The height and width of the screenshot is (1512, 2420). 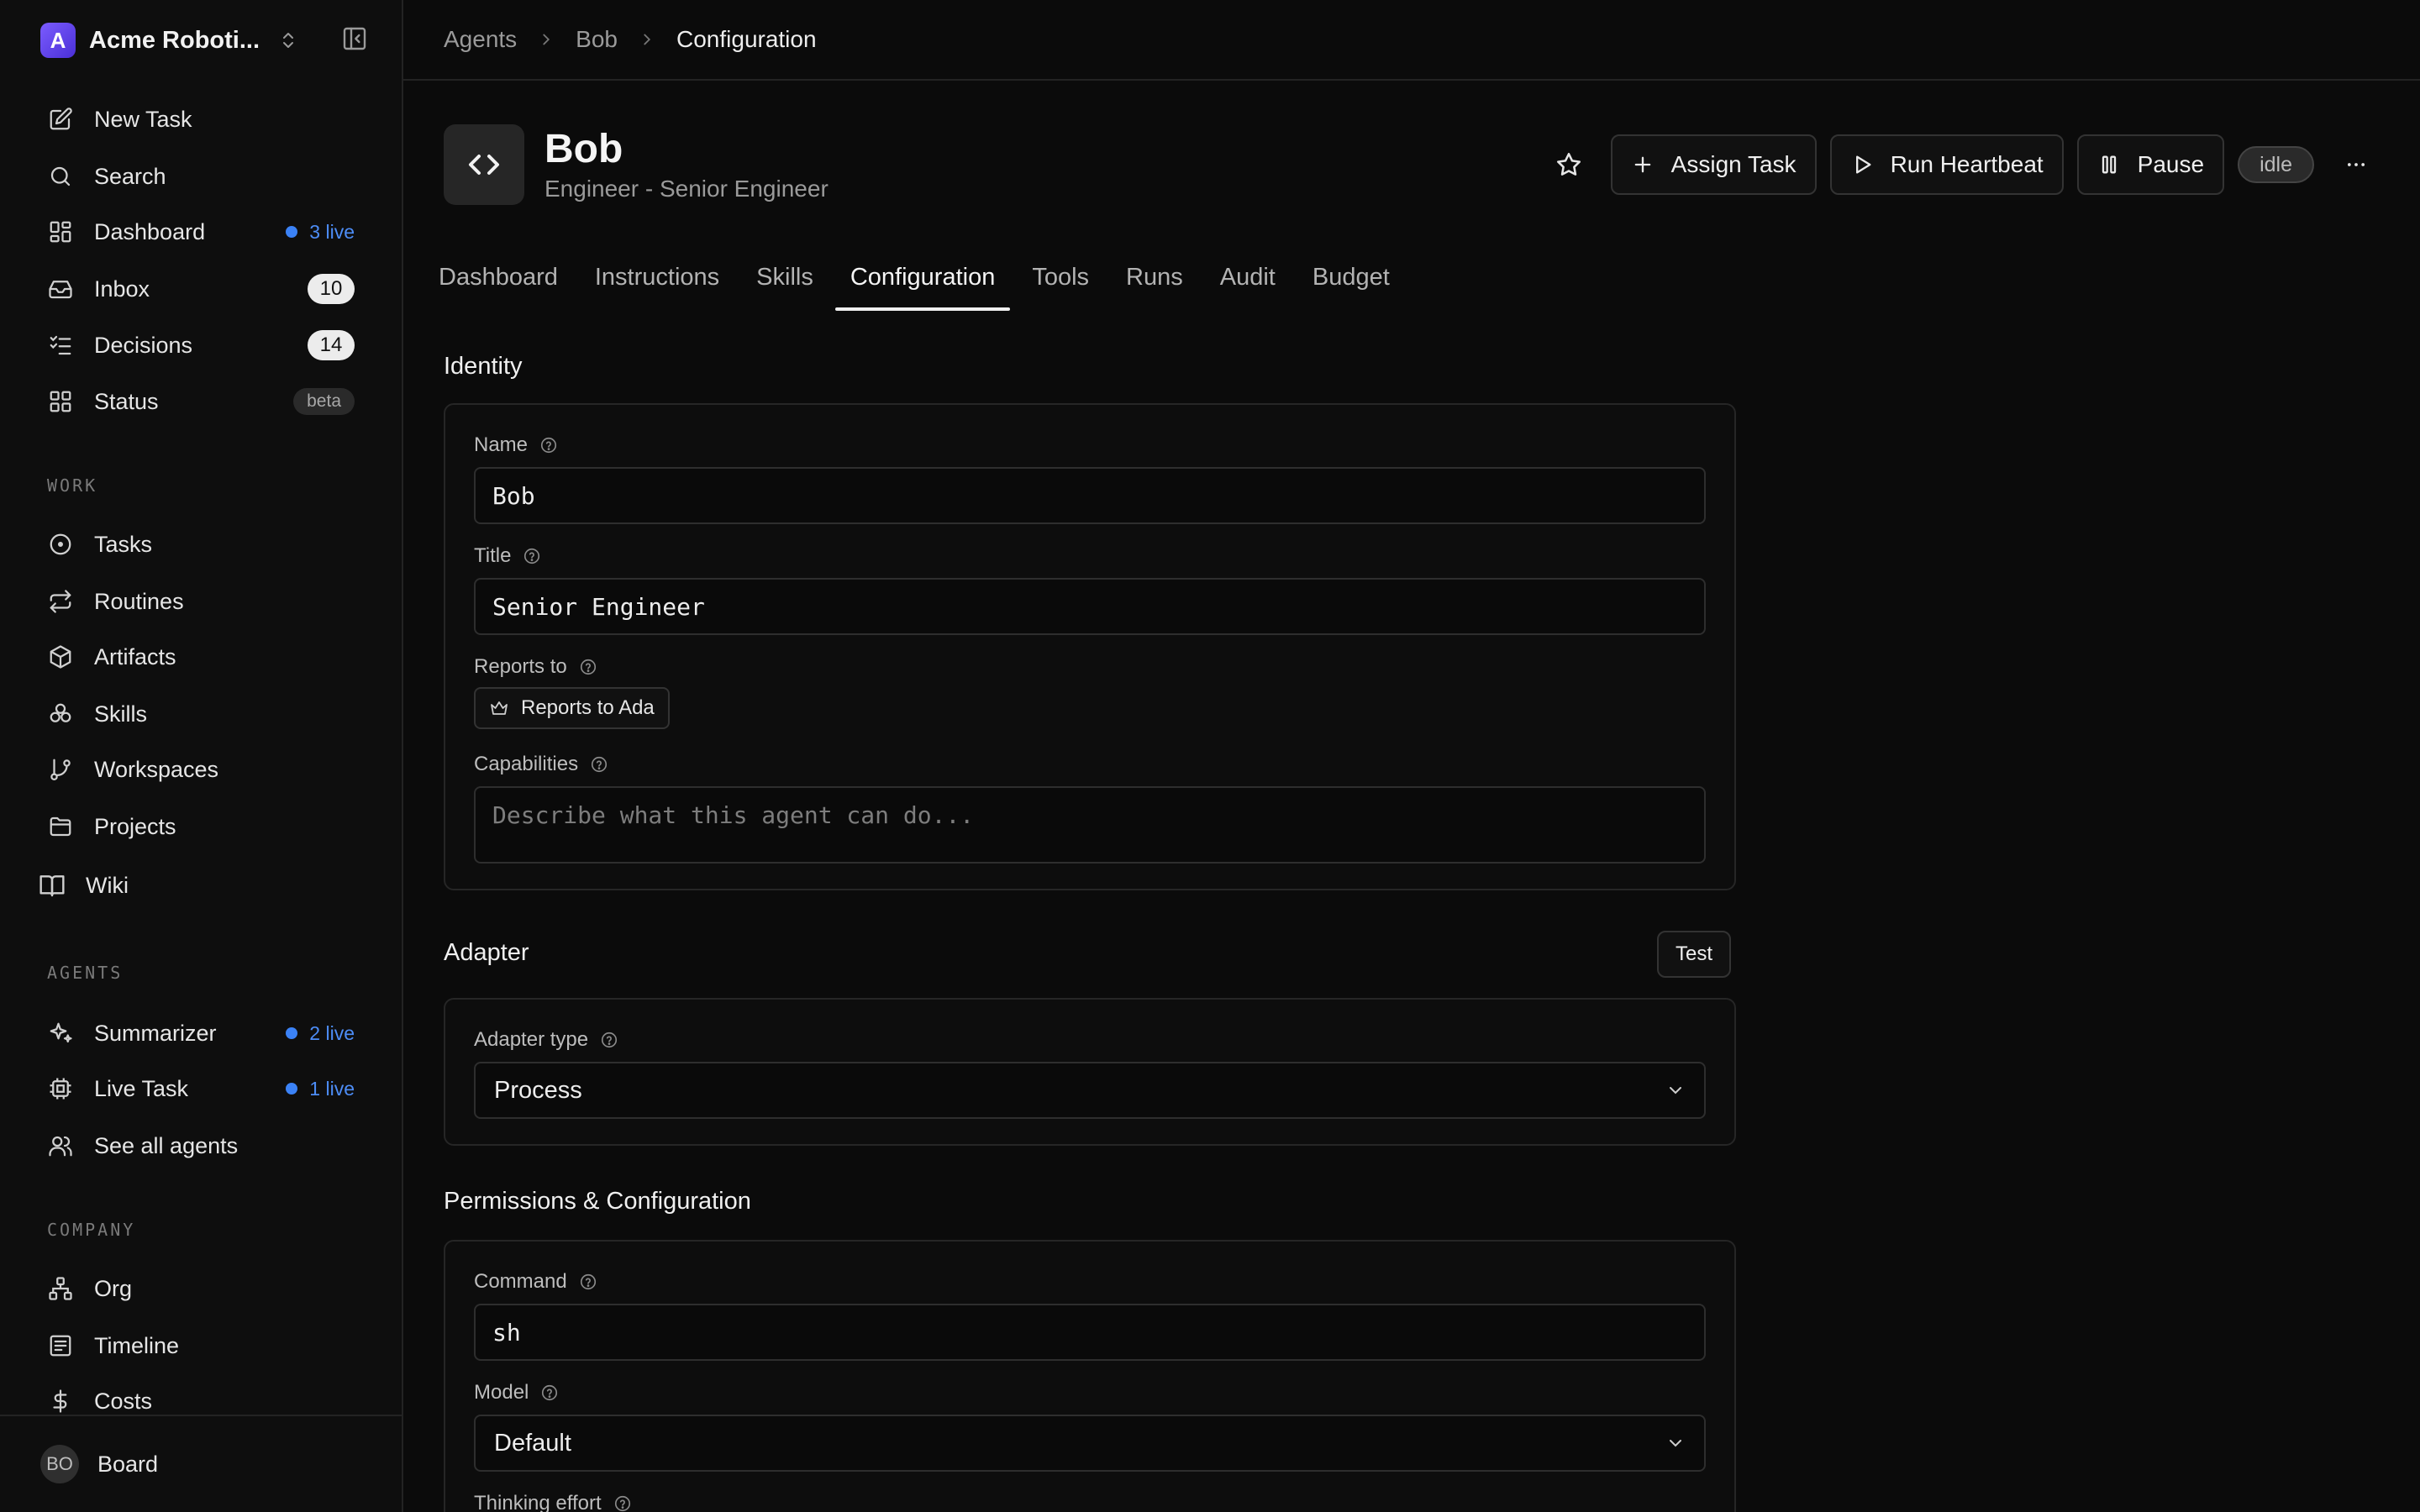 What do you see at coordinates (137, 1345) in the screenshot?
I see `sidebar-item-label: Timeline` at bounding box center [137, 1345].